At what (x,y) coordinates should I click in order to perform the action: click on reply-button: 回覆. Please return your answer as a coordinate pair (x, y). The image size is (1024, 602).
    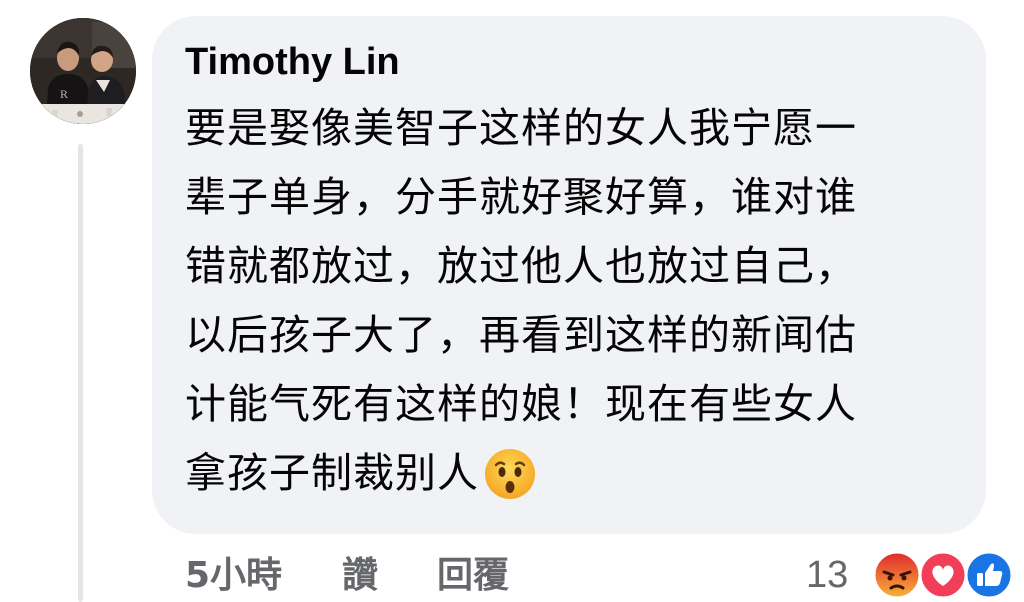
    Looking at the image, I should click on (473, 576).